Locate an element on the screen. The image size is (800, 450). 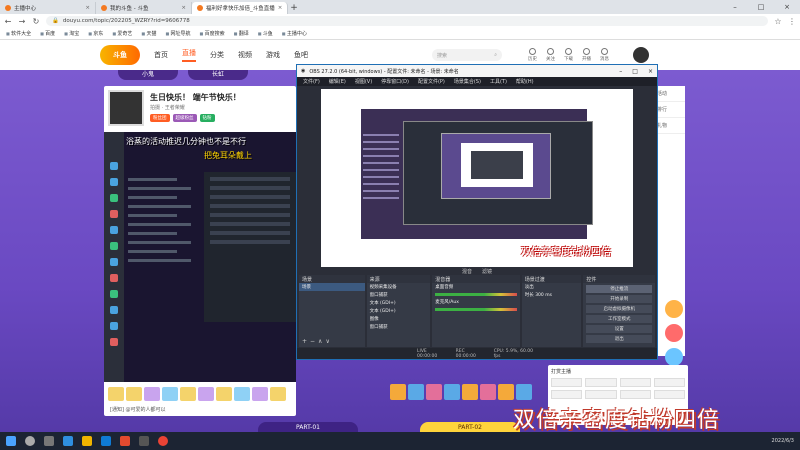
star-icon: ☆ is located at coordinates (778, 21).